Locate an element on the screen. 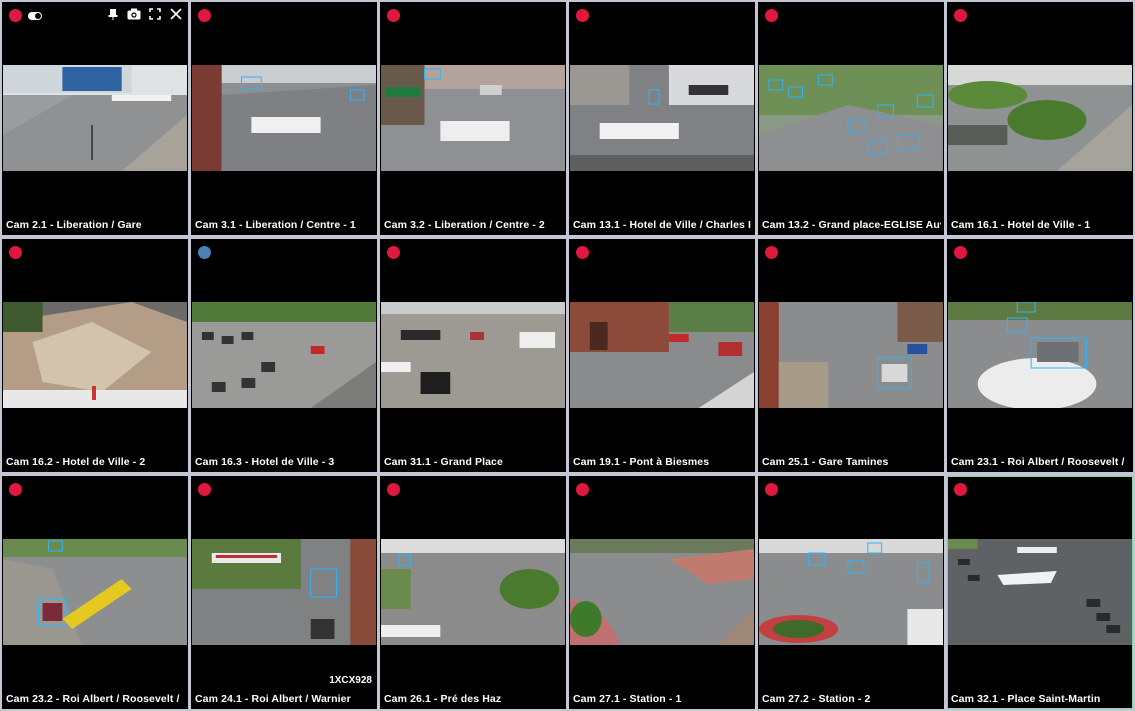 The width and height of the screenshot is (1135, 711). camera-tile: Cam 19.1 - Pont à Biesmes is located at coordinates (662, 355).